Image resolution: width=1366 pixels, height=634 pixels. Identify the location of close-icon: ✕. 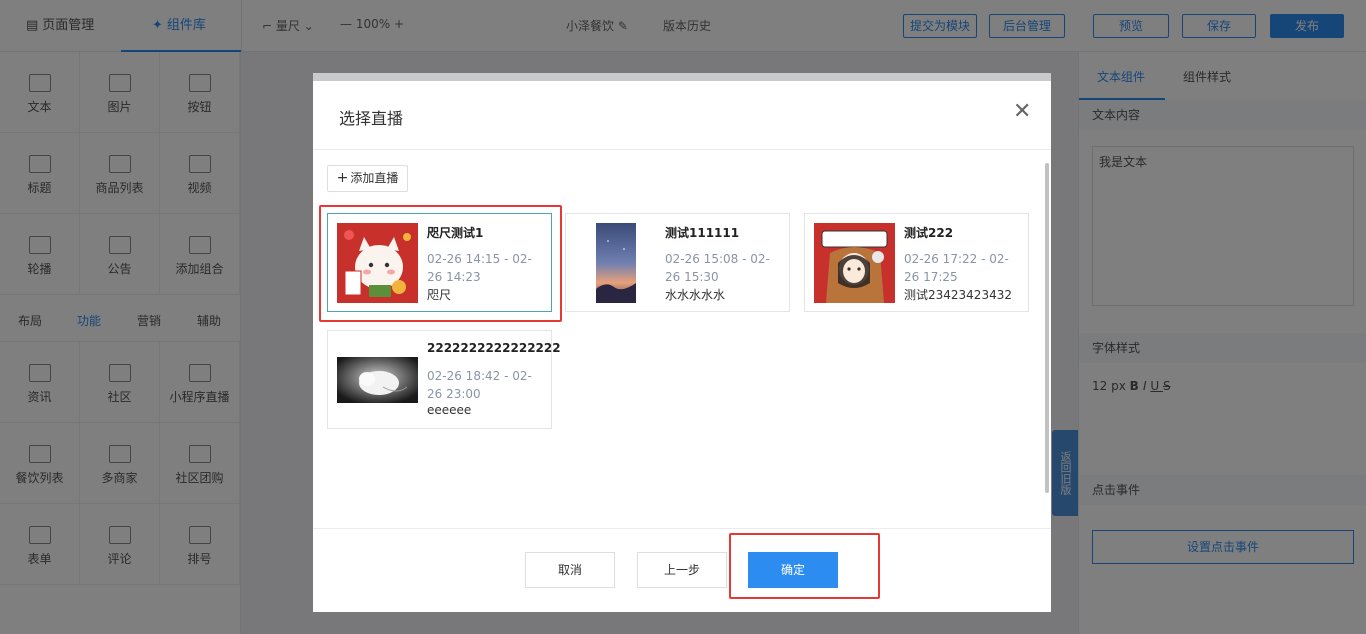
(1022, 112).